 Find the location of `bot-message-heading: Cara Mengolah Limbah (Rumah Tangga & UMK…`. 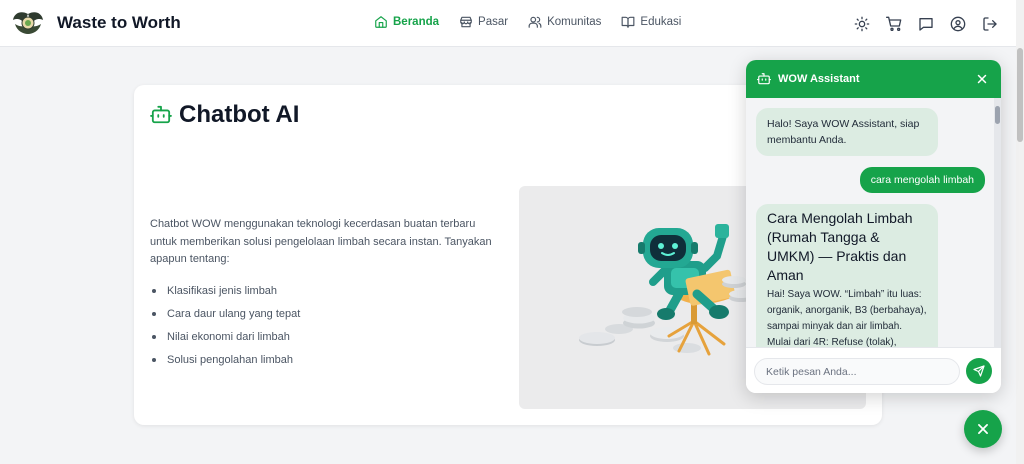

bot-message-heading: Cara Mengolah Limbah (Rumah Tangga & UMK… is located at coordinates (840, 246).